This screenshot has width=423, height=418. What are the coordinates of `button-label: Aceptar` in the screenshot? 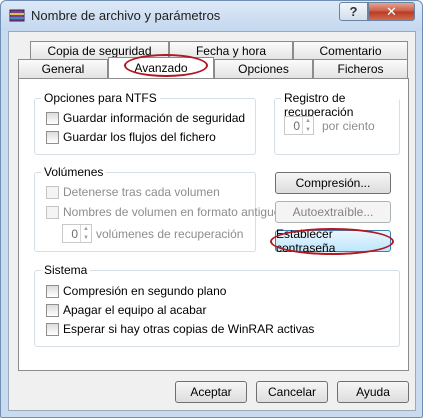 It's located at (211, 392).